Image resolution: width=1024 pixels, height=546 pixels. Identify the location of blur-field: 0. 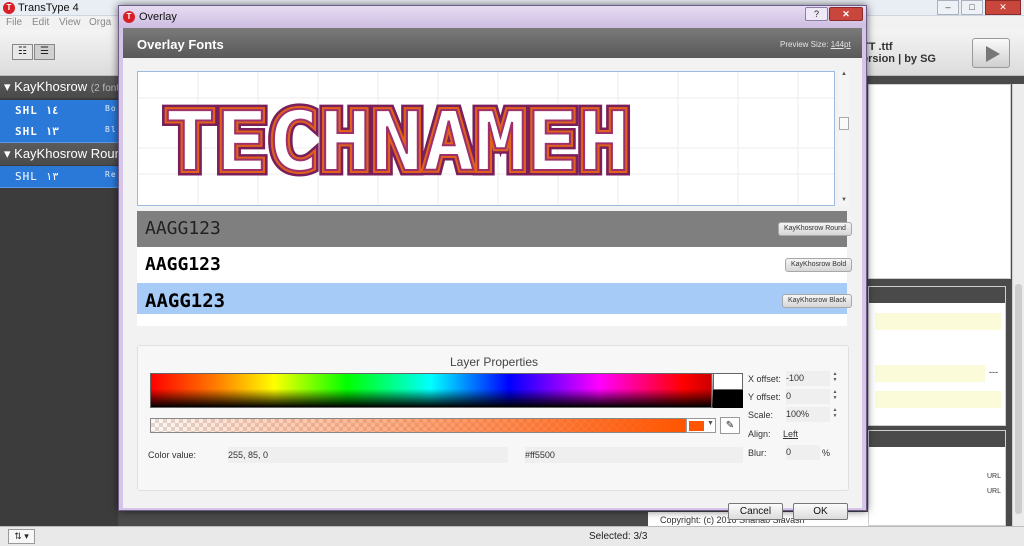
(803, 452).